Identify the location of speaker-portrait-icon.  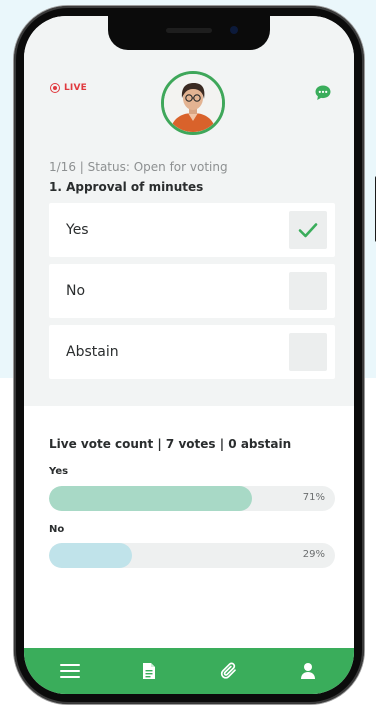
(193, 103).